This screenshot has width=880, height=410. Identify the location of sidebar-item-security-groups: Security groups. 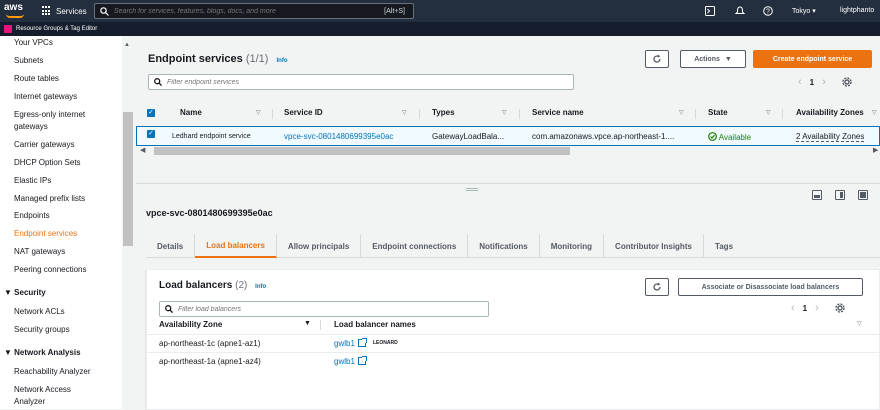
(42, 329).